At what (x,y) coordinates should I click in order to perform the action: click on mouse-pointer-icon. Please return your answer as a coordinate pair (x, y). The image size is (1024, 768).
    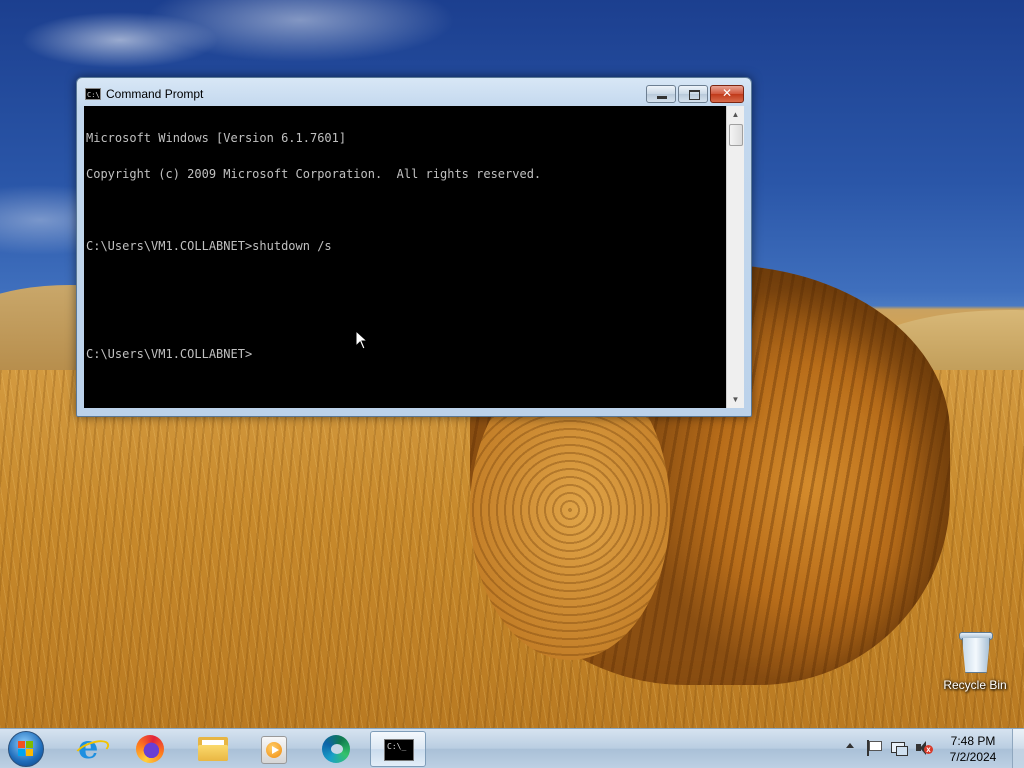
    Looking at the image, I should click on (362, 340).